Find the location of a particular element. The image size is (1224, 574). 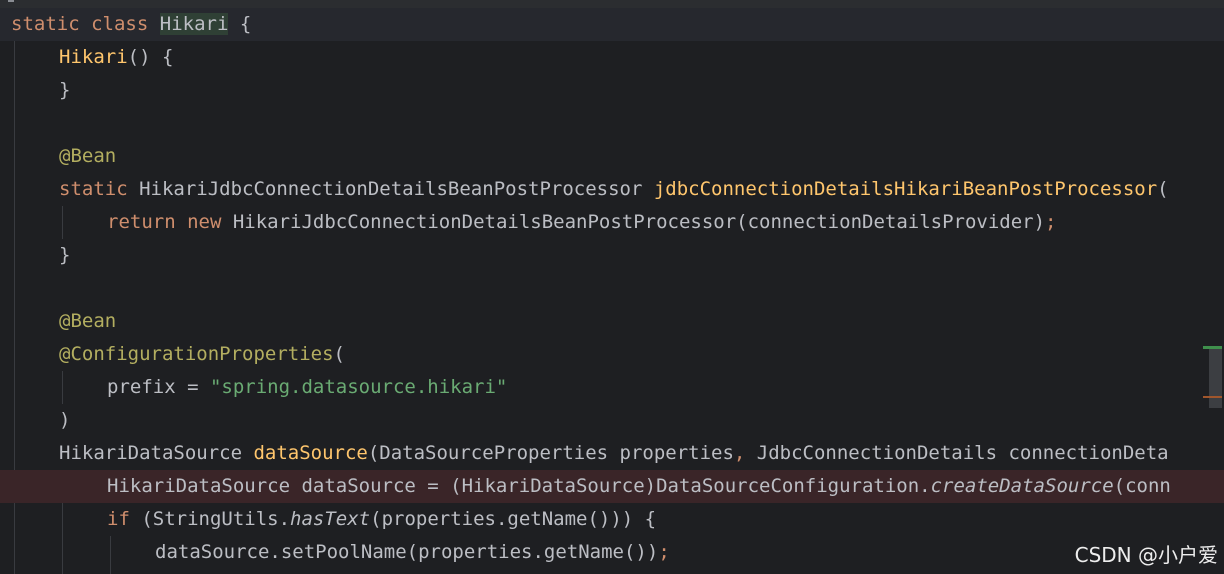

code-text: ) is located at coordinates (64, 420).